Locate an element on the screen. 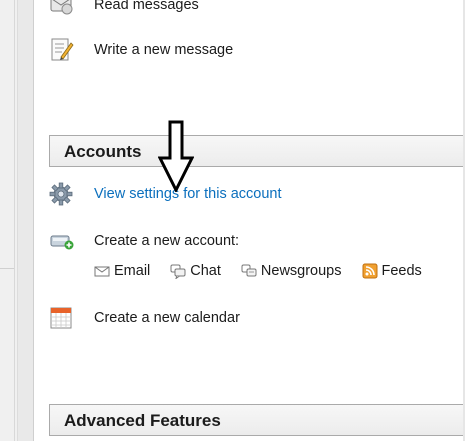 The image size is (465, 441). annotation-down-arrow-icon is located at coordinates (176, 156).